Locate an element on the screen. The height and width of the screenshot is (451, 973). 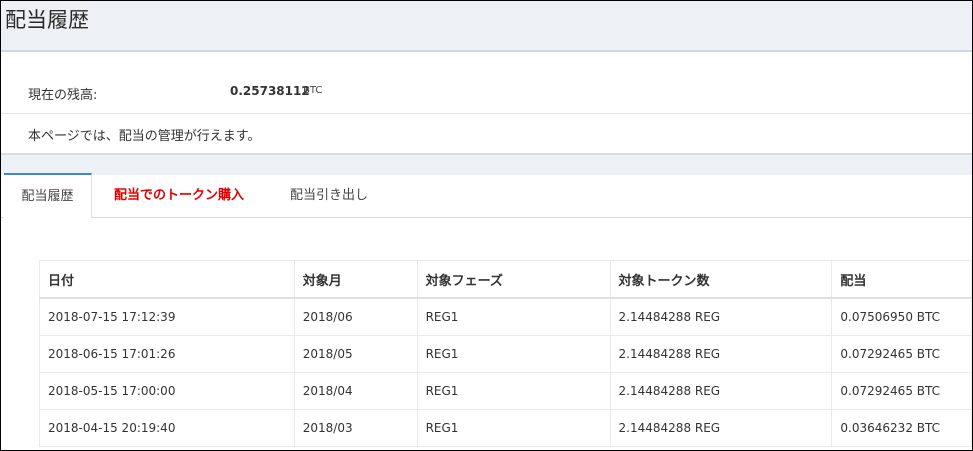
cell-dividend: 0.03646232 BTC is located at coordinates (901, 428).